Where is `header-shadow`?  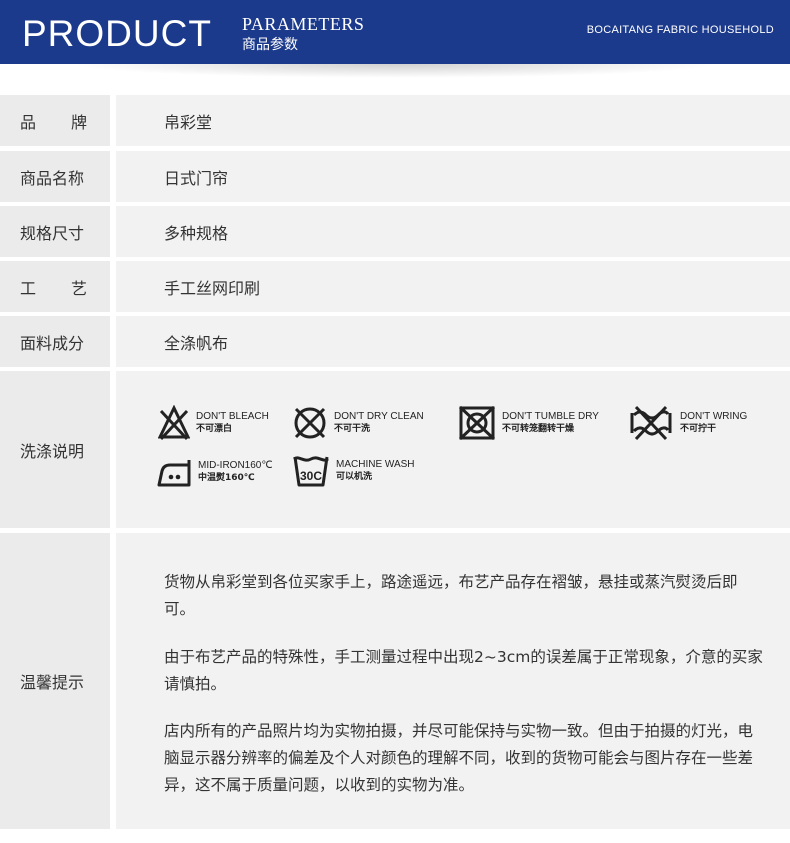
header-shadow is located at coordinates (395, 71).